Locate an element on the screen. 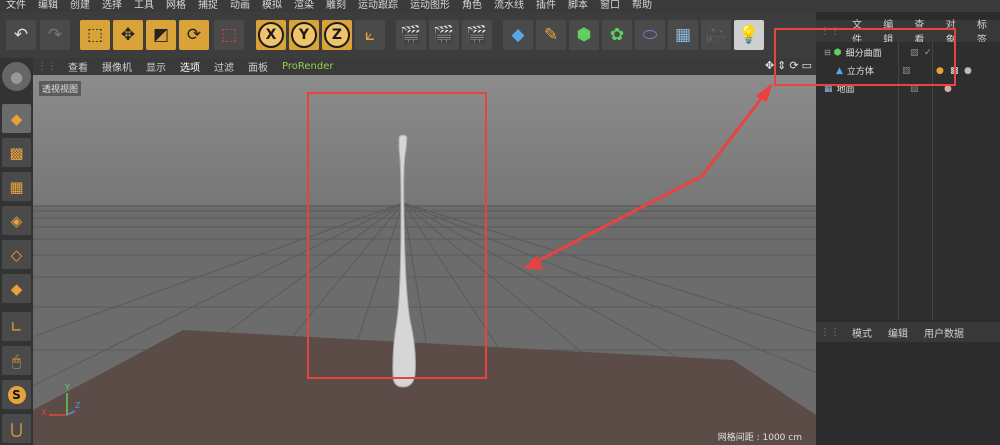 This screenshot has height=445, width=1000. menu-item: 动画 is located at coordinates (240, 6).